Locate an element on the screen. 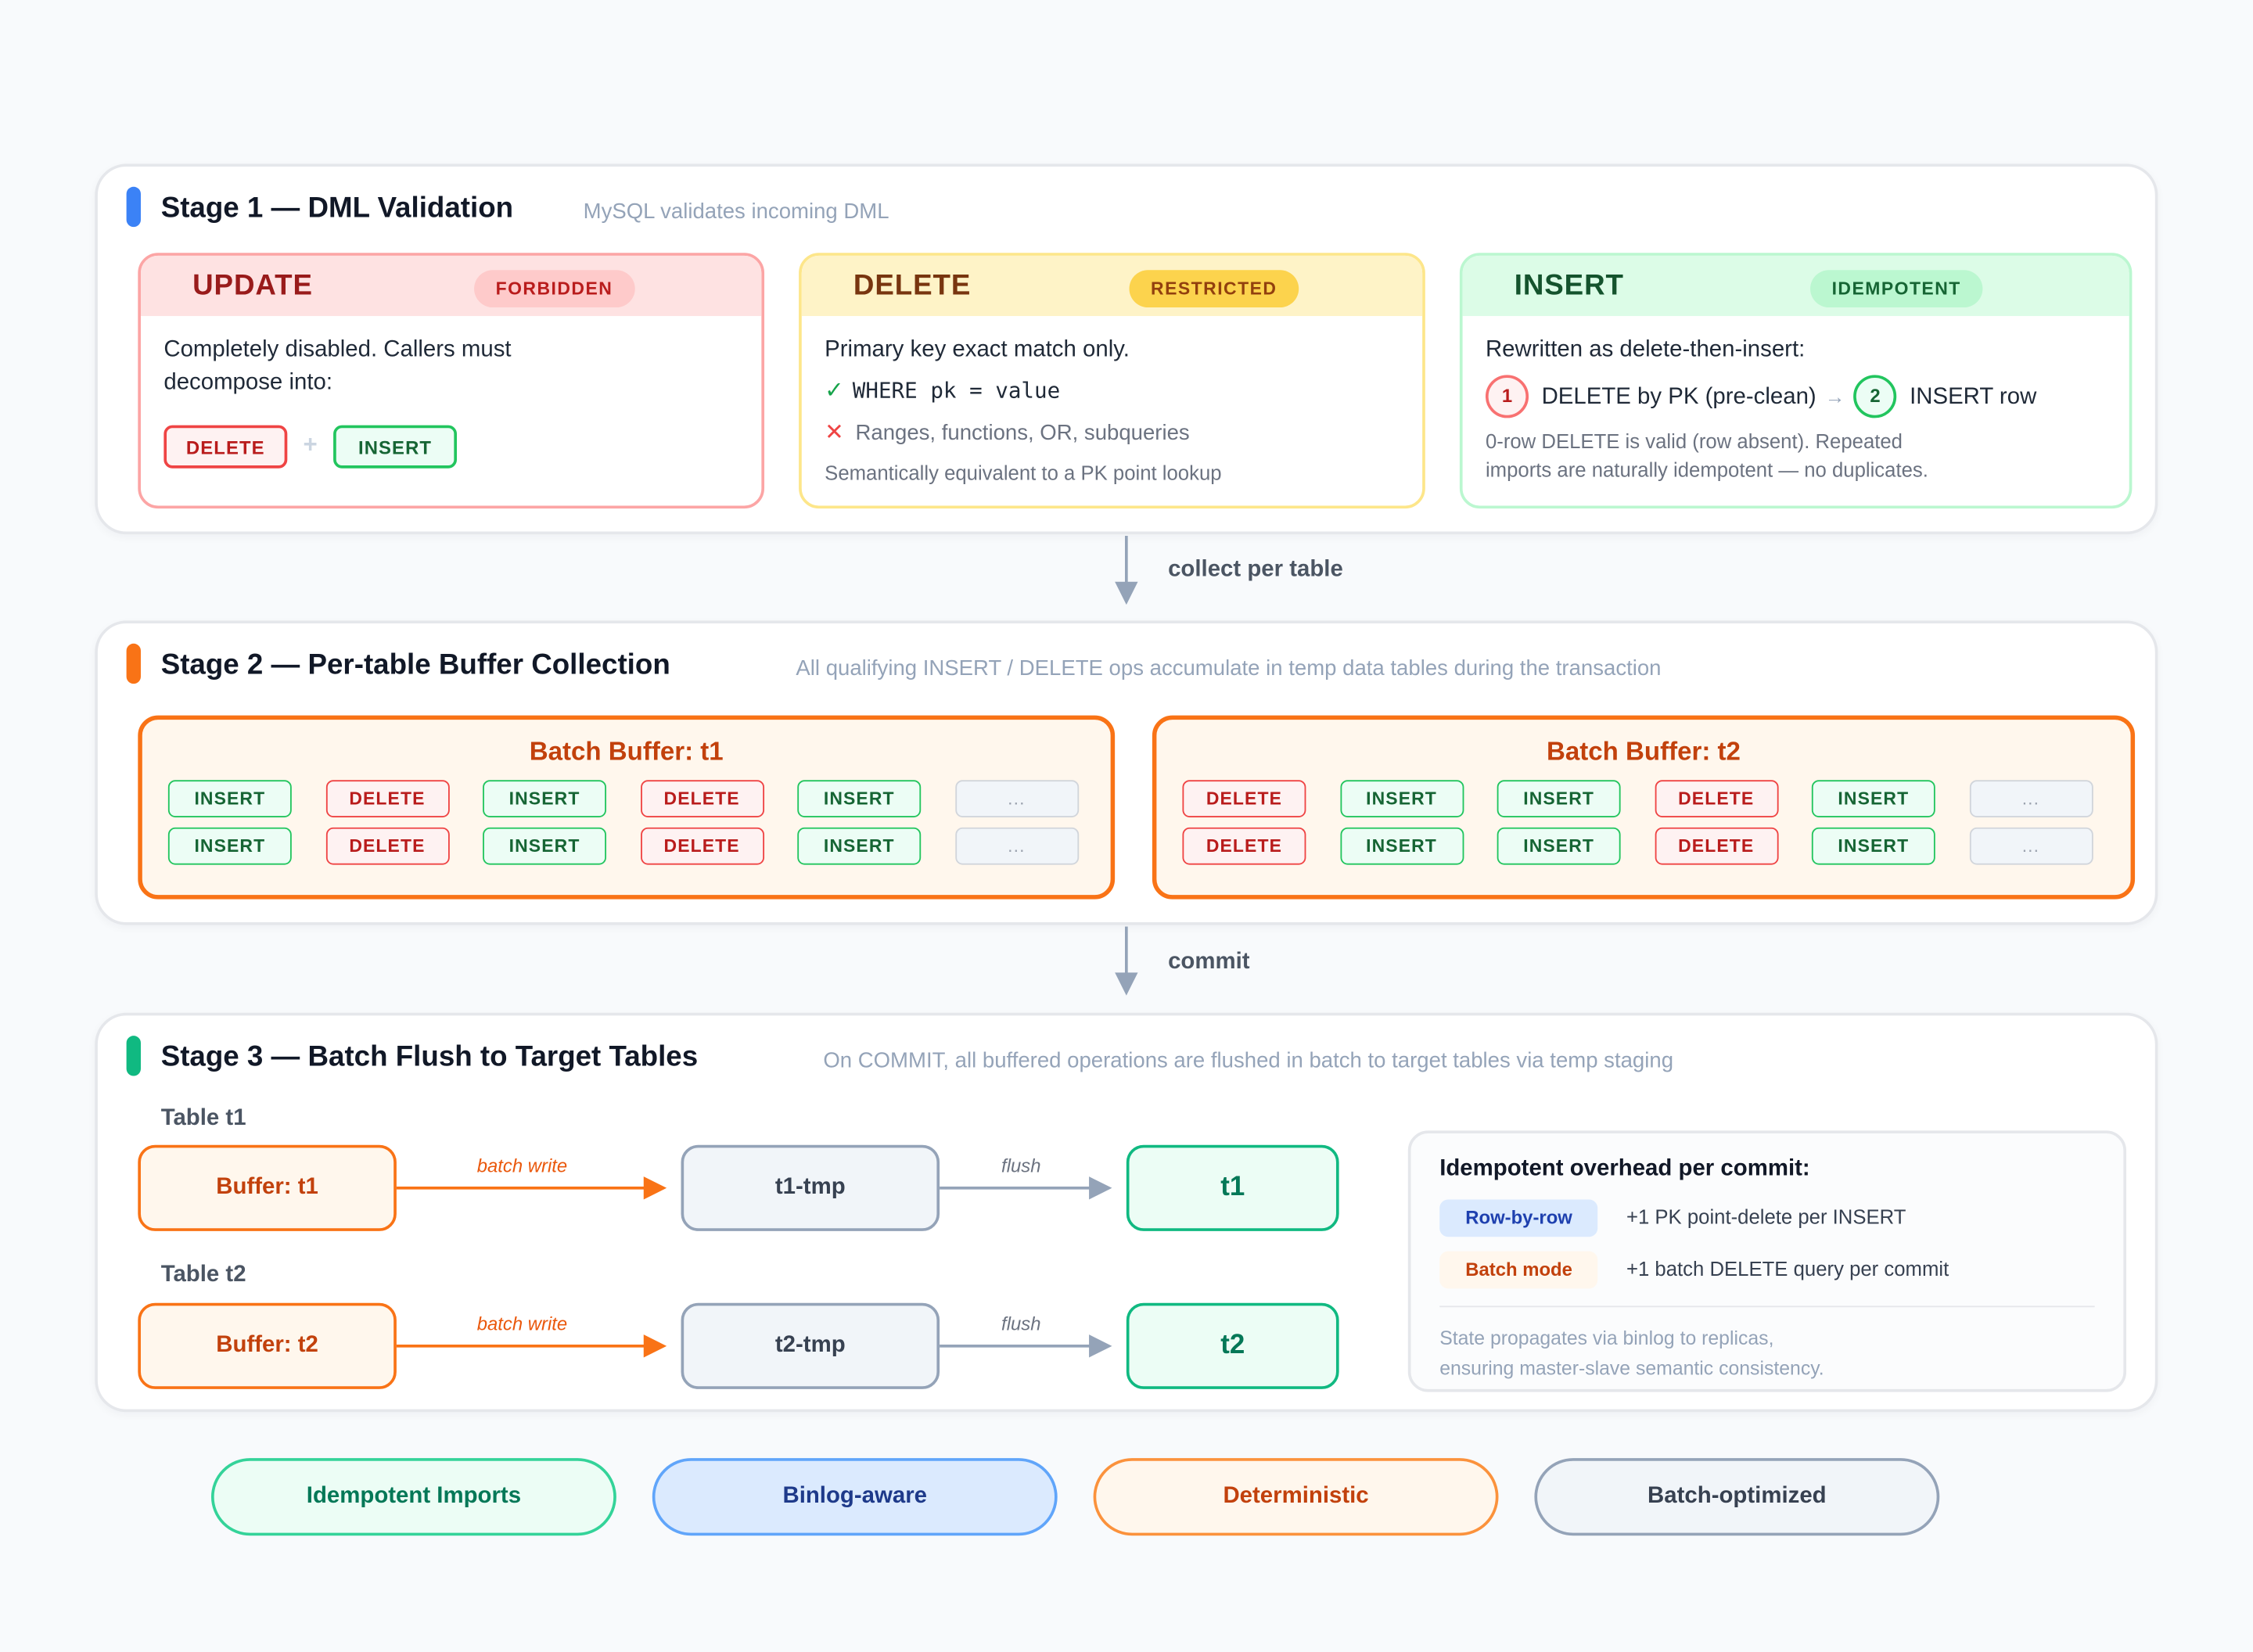  connector2-line is located at coordinates (1126, 952).